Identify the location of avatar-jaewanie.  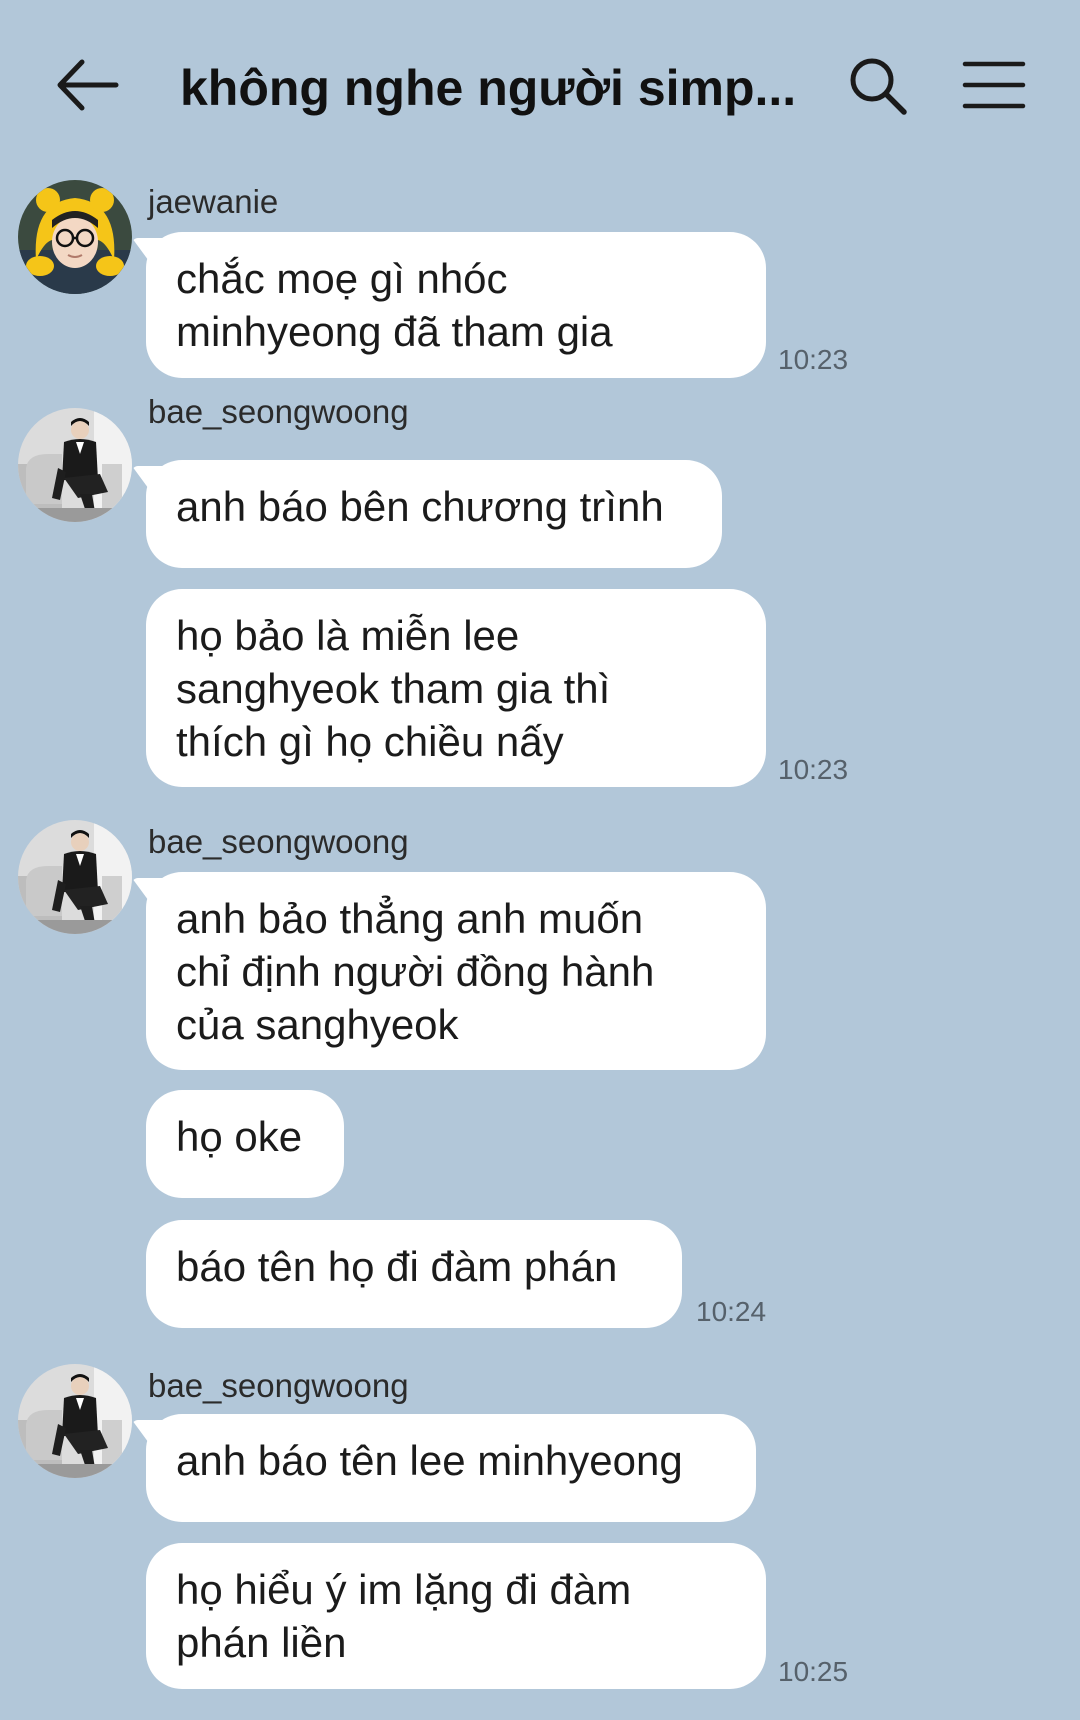
(75, 237).